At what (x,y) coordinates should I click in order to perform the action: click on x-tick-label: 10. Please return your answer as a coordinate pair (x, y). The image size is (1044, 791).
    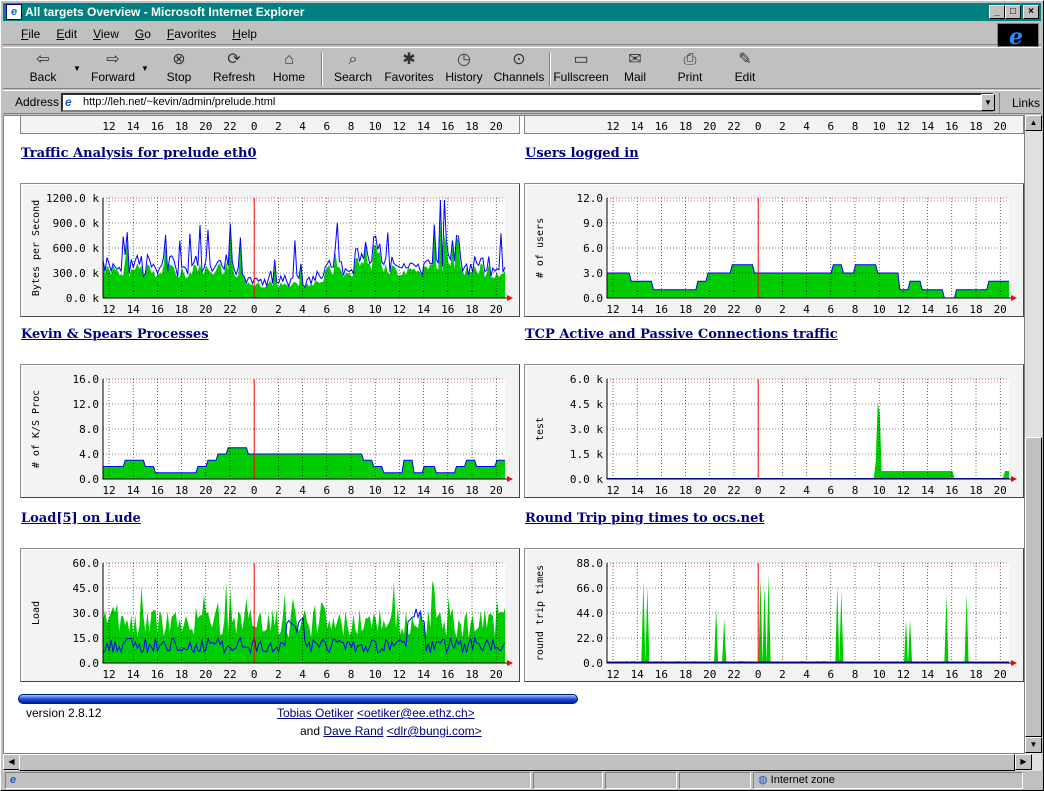
    Looking at the image, I should click on (879, 126).